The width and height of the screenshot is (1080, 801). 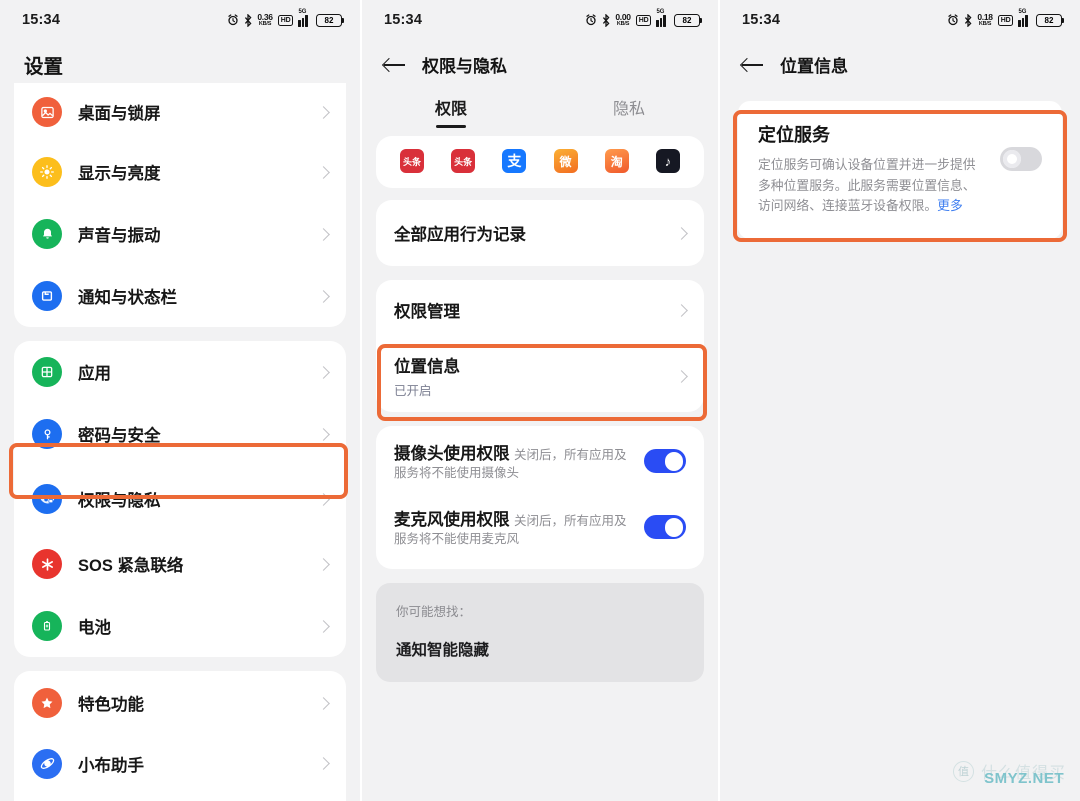 What do you see at coordinates (180, 796) in the screenshot?
I see `sidebar-item-cloud: 云服务` at bounding box center [180, 796].